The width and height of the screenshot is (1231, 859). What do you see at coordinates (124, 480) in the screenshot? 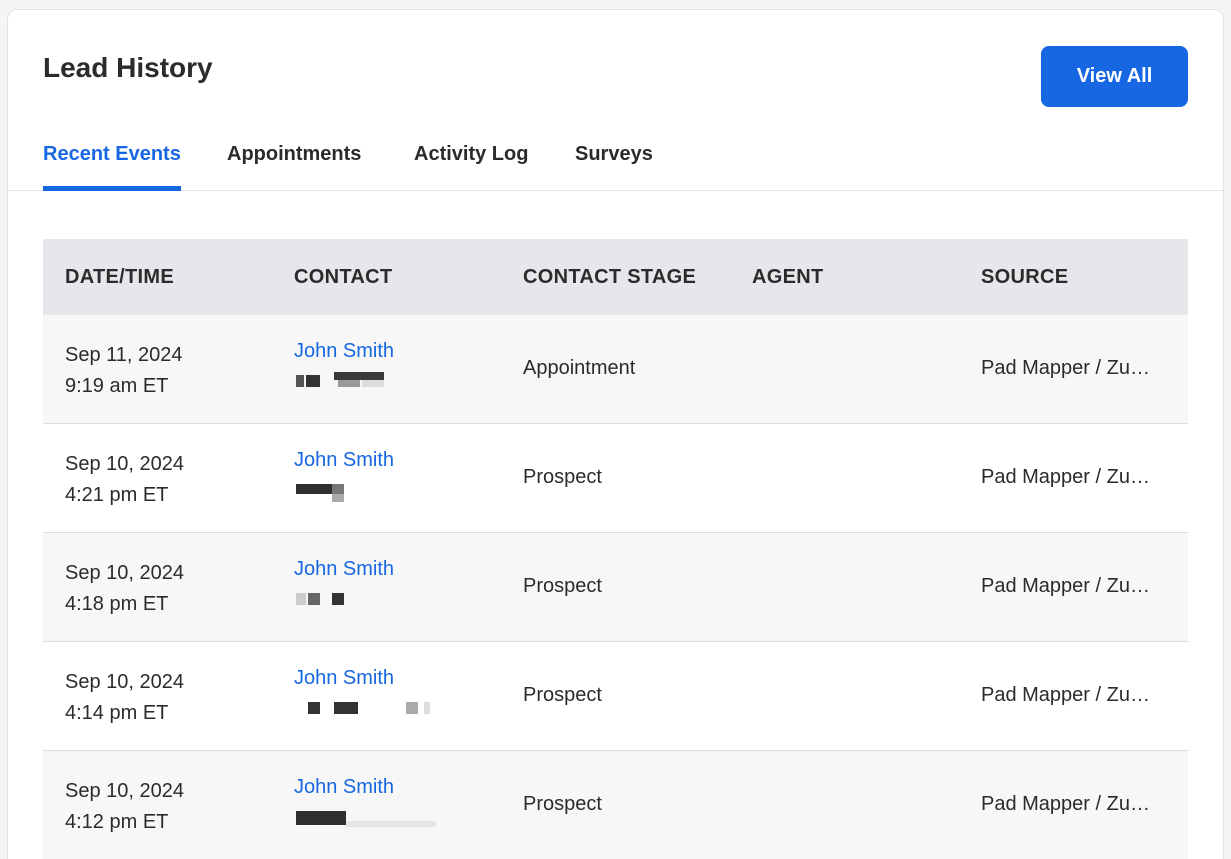
I see `date-time-cell: Sep 10, 2024 4:21 pm ET` at bounding box center [124, 480].